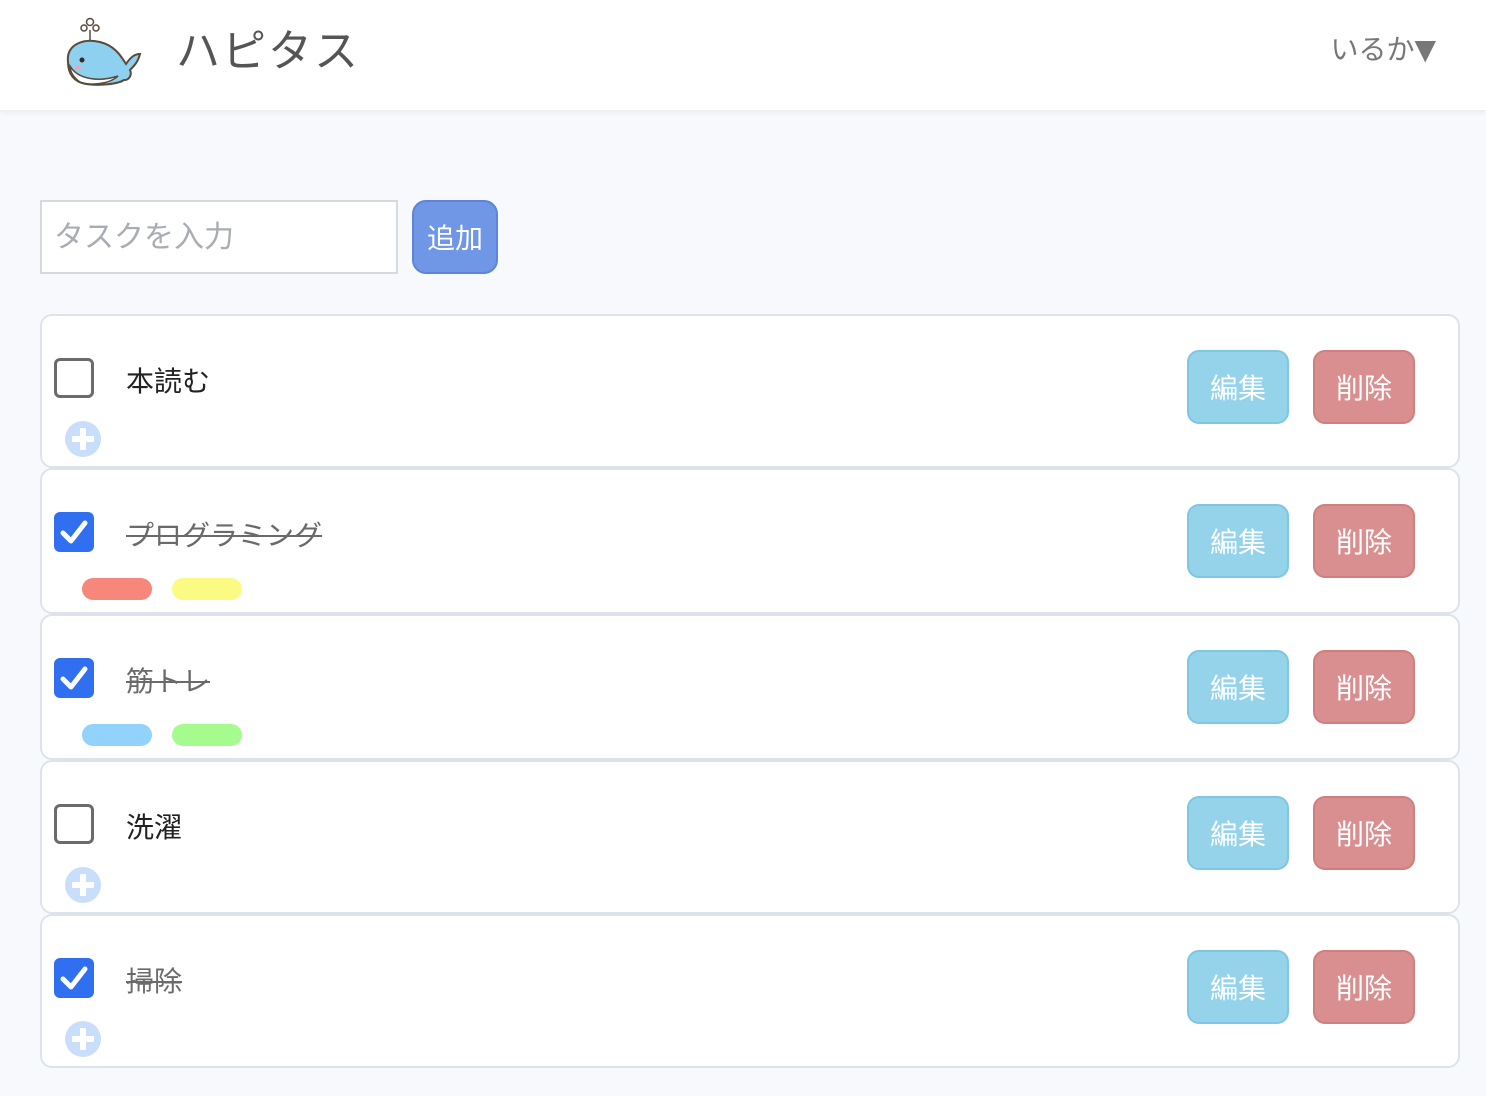 The width and height of the screenshot is (1486, 1096). What do you see at coordinates (268, 51) in the screenshot?
I see `app-title: ハピタス` at bounding box center [268, 51].